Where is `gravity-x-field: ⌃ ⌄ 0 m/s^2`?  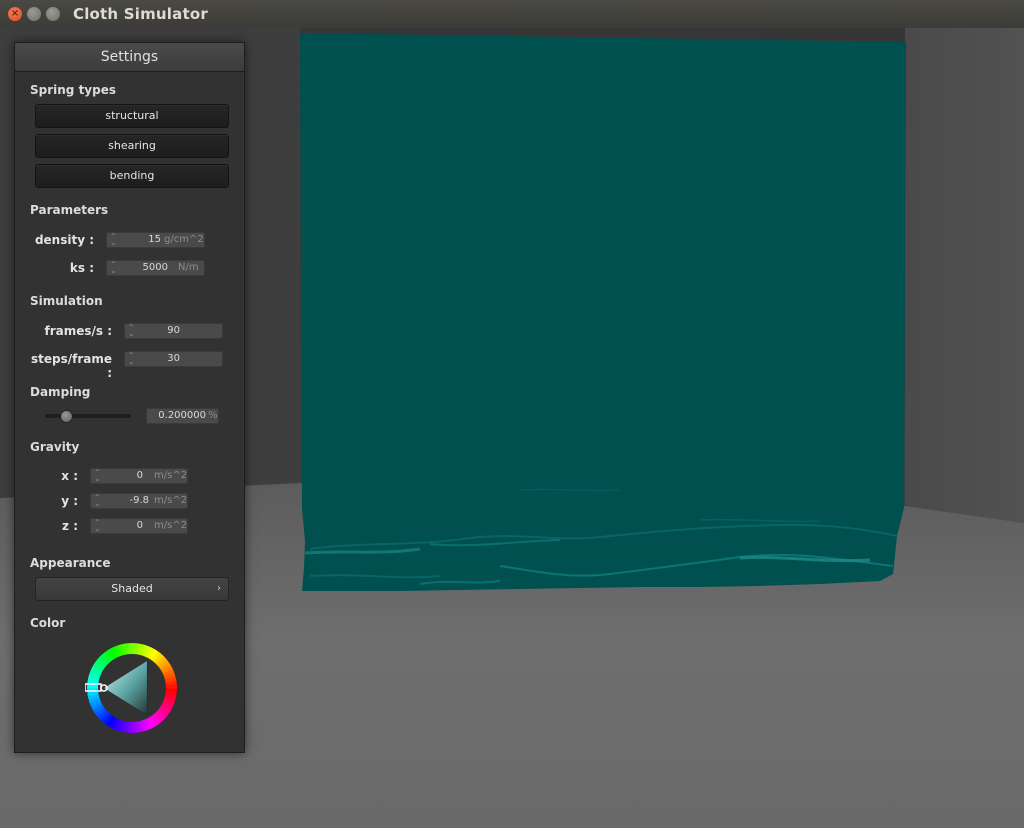 gravity-x-field: ⌃ ⌄ 0 m/s^2 is located at coordinates (139, 476).